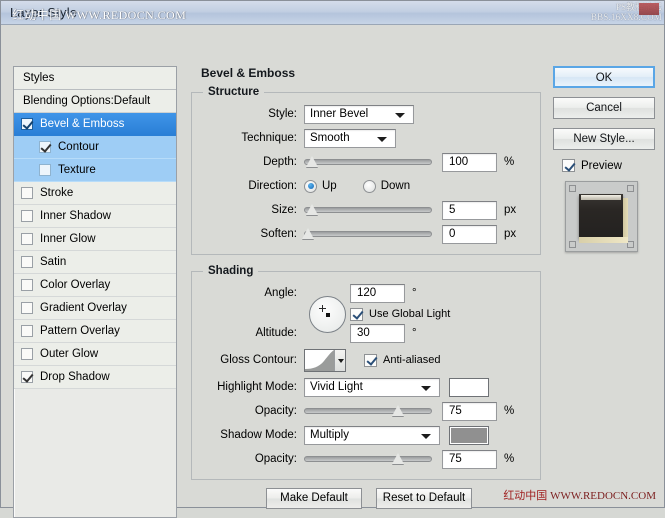 This screenshot has height=518, width=665. Describe the element at coordinates (330, 138) in the screenshot. I see `technique-select-value: Smooth` at that location.